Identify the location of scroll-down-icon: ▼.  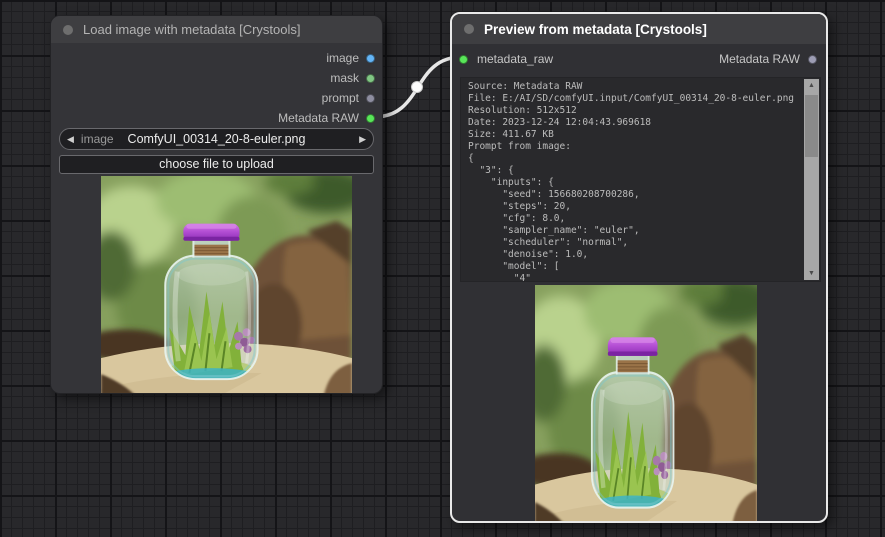
(811, 273).